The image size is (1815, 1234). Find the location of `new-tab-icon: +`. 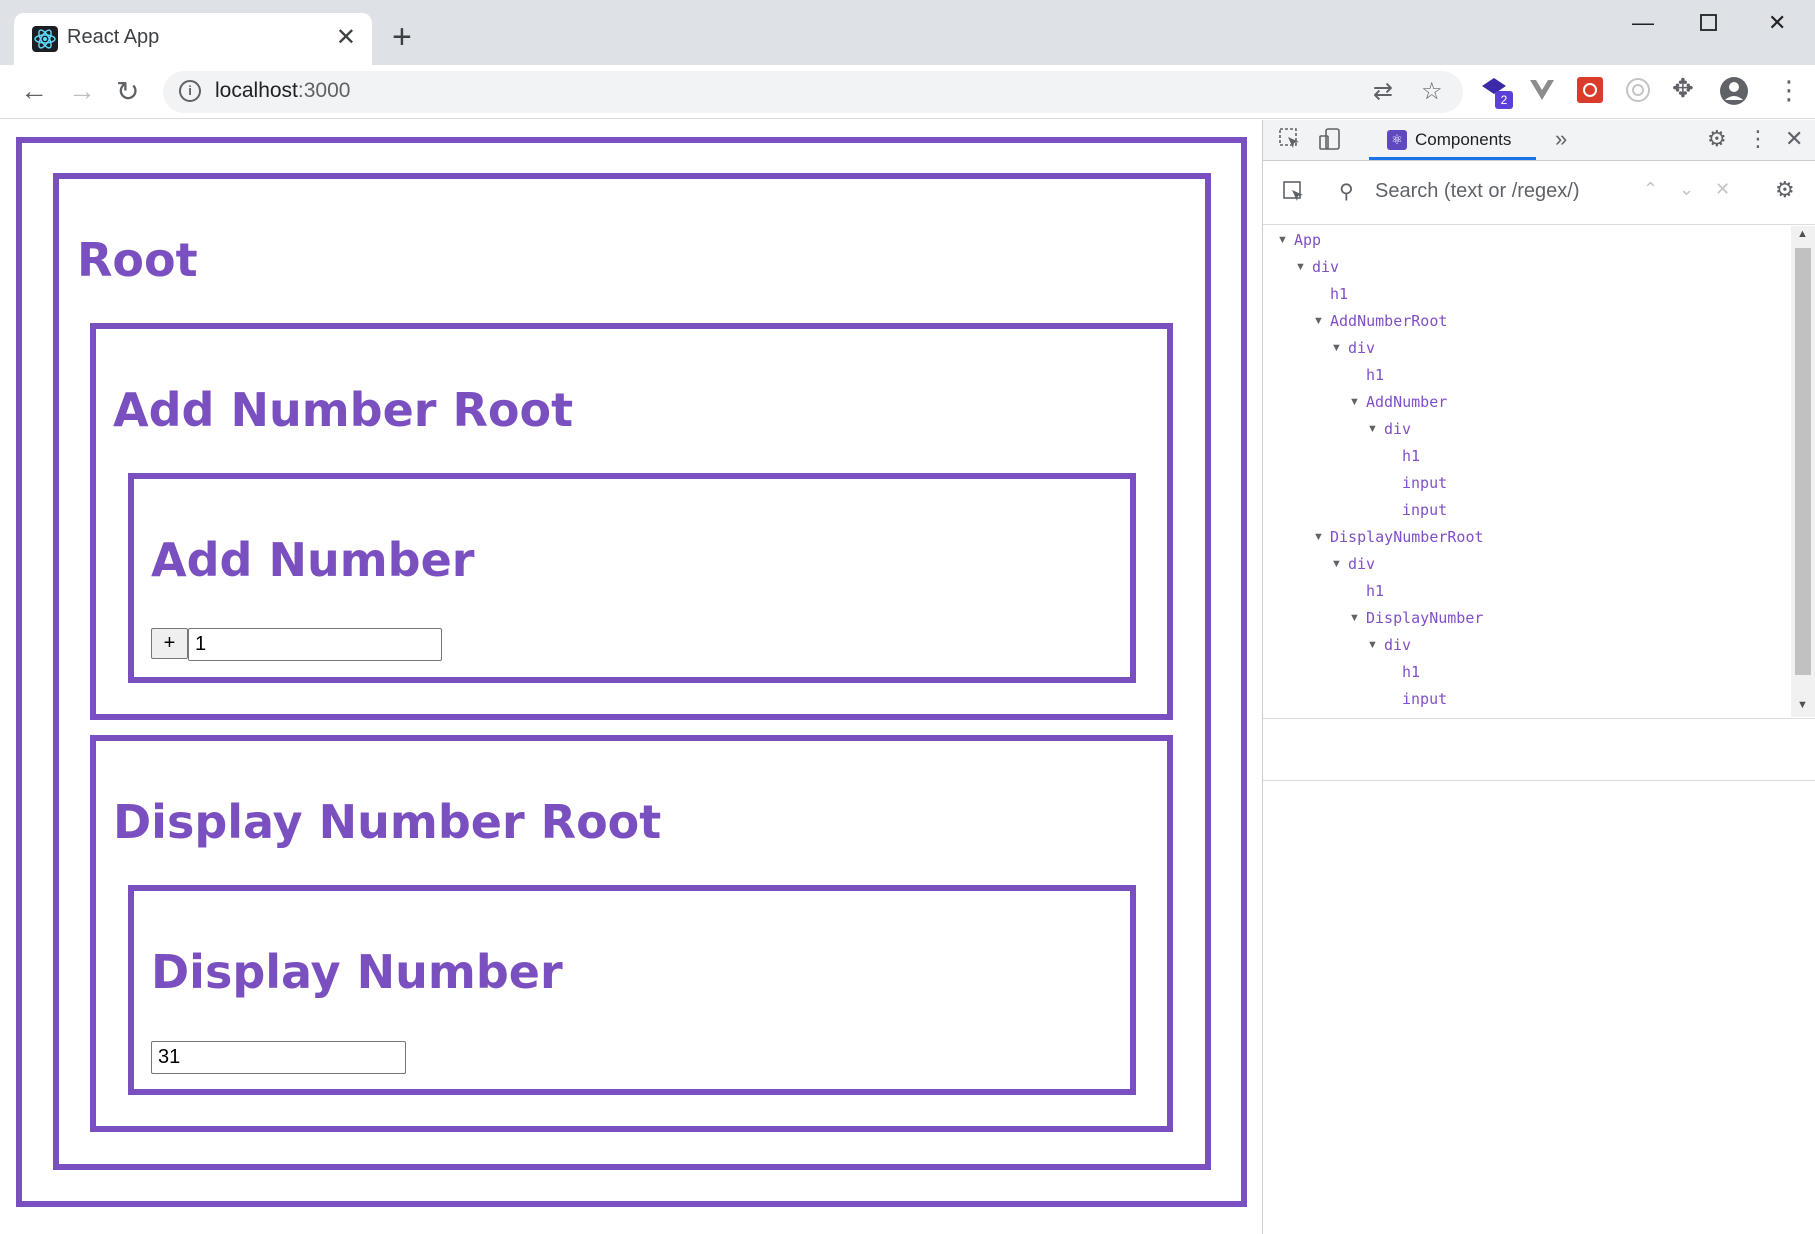

new-tab-icon: + is located at coordinates (402, 37).